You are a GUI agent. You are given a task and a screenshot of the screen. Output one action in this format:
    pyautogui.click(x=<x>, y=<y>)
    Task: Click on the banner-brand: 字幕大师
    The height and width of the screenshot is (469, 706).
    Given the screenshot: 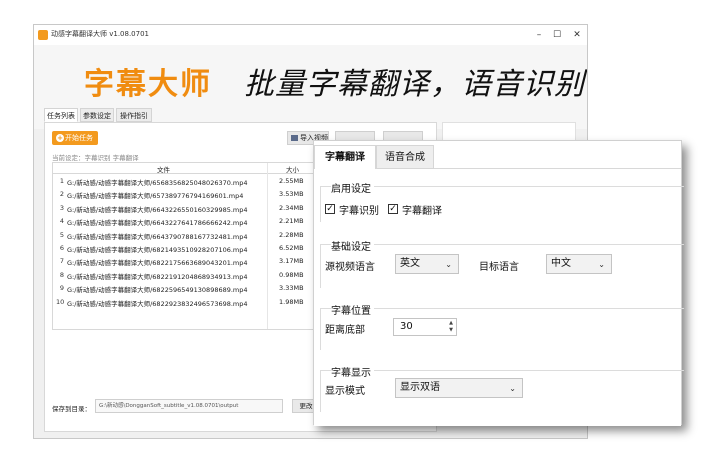 What is the action you would take?
    pyautogui.click(x=148, y=84)
    